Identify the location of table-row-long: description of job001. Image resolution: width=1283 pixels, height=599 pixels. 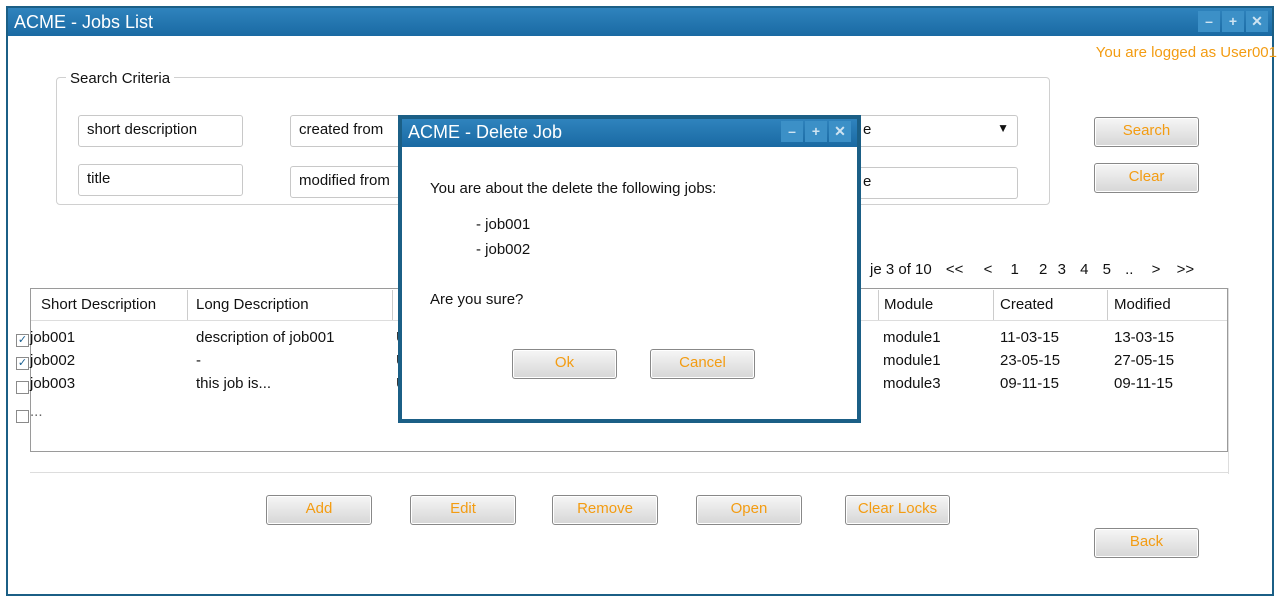
(265, 337).